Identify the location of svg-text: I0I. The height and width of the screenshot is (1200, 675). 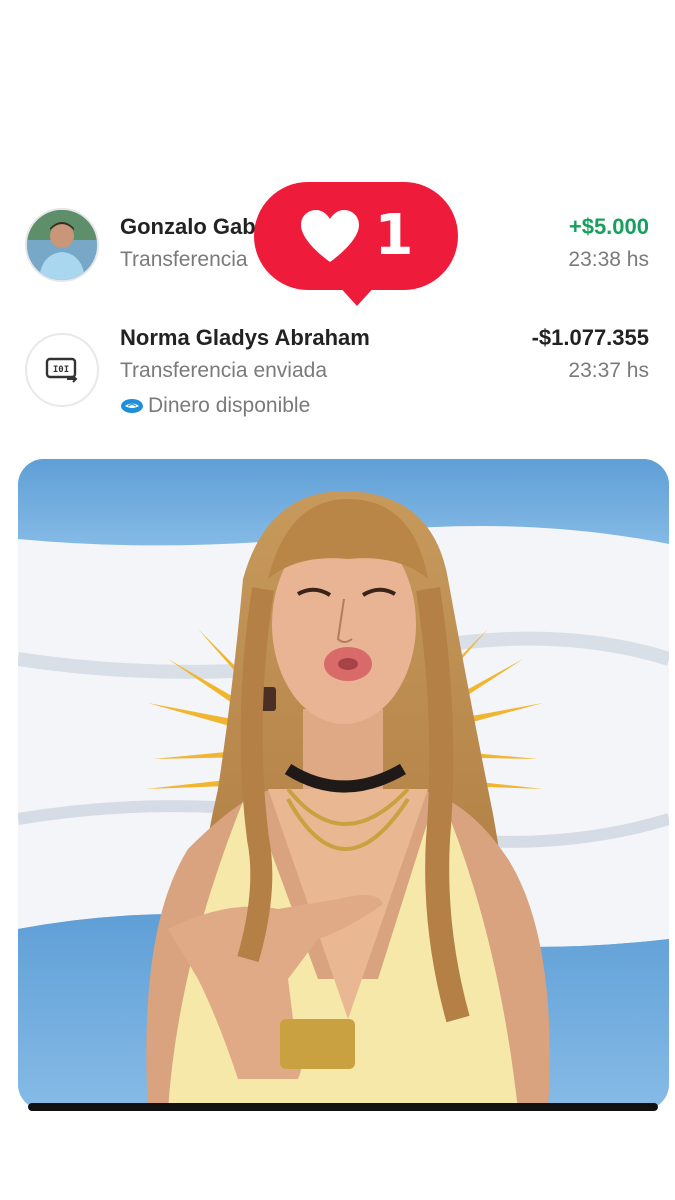
(61, 370).